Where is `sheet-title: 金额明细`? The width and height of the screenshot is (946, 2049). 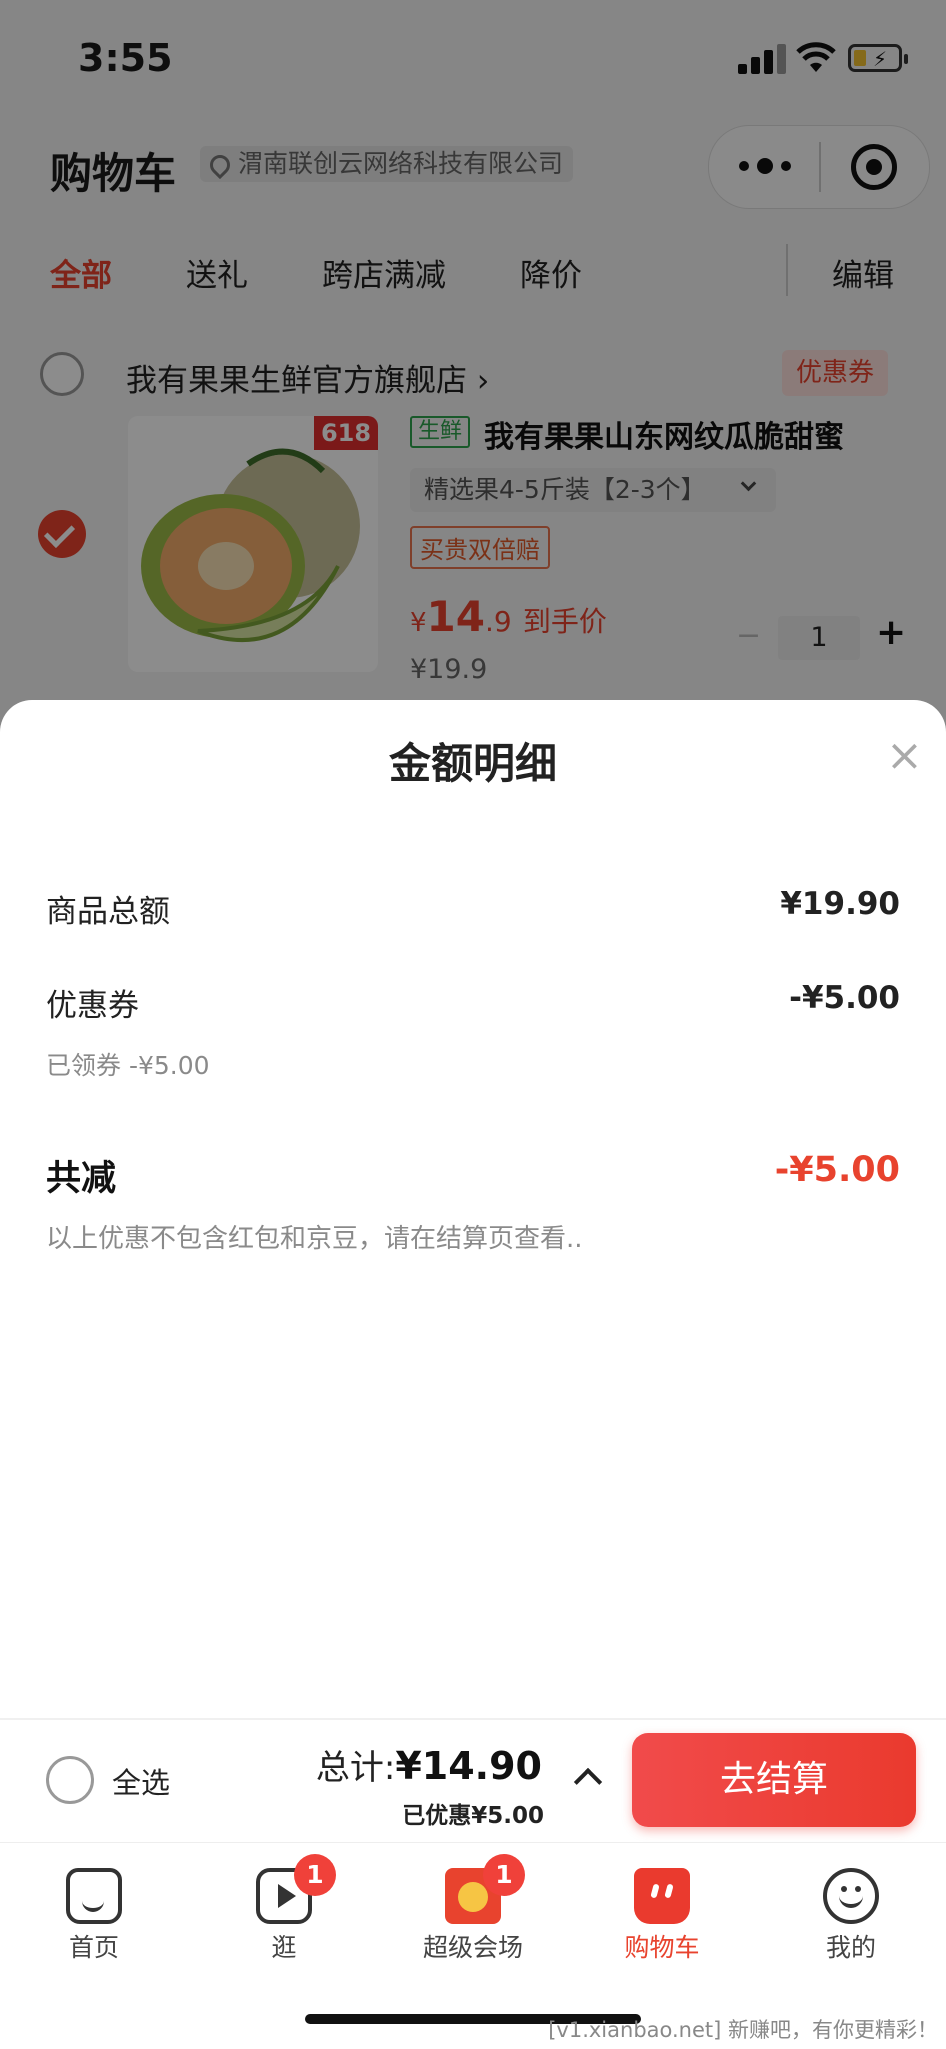 sheet-title: 金额明细 is located at coordinates (472, 763).